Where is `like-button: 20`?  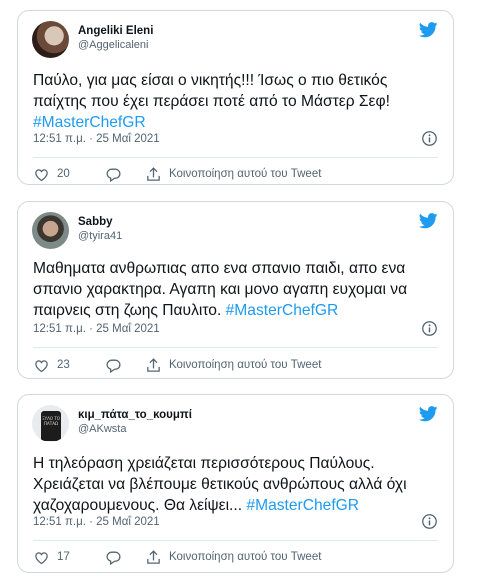
like-button: 20 is located at coordinates (51, 174).